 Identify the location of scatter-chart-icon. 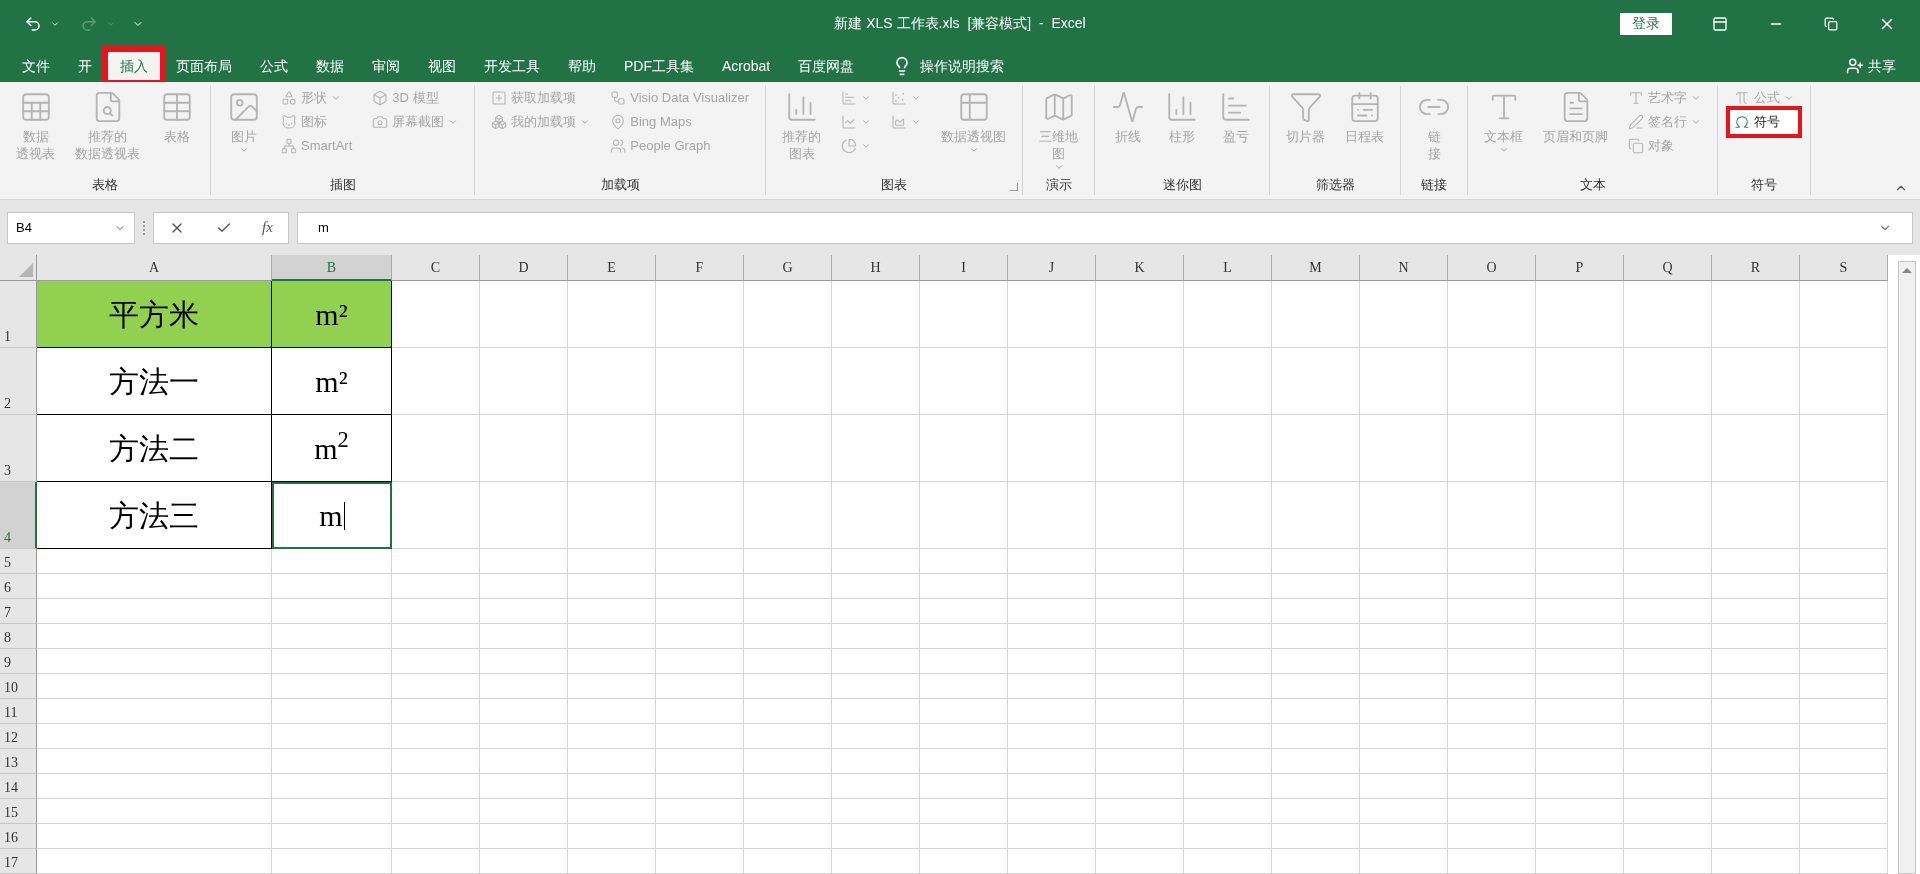
(899, 98).